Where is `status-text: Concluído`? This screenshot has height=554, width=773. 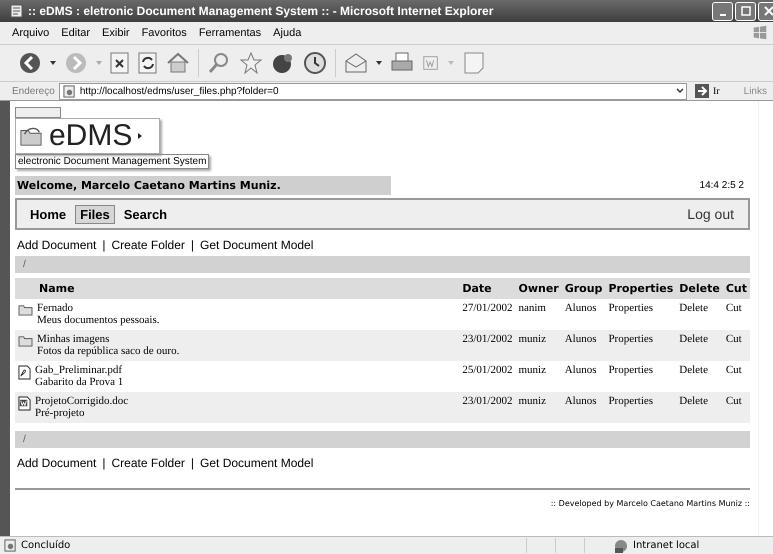 status-text: Concluído is located at coordinates (45, 545).